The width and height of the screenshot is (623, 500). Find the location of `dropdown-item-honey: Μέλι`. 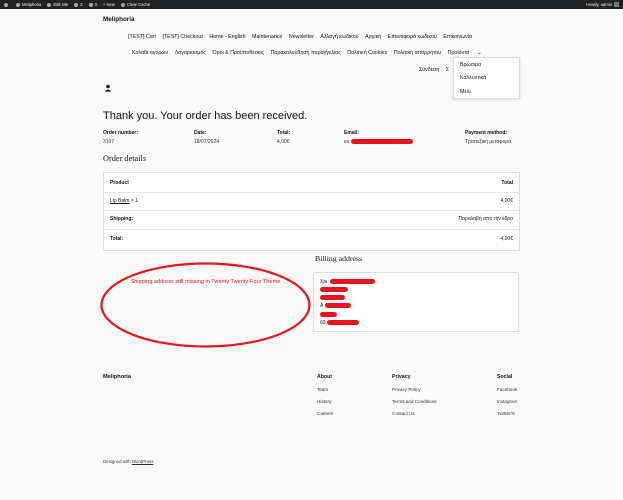

dropdown-item-honey: Μέλι is located at coordinates (465, 92).